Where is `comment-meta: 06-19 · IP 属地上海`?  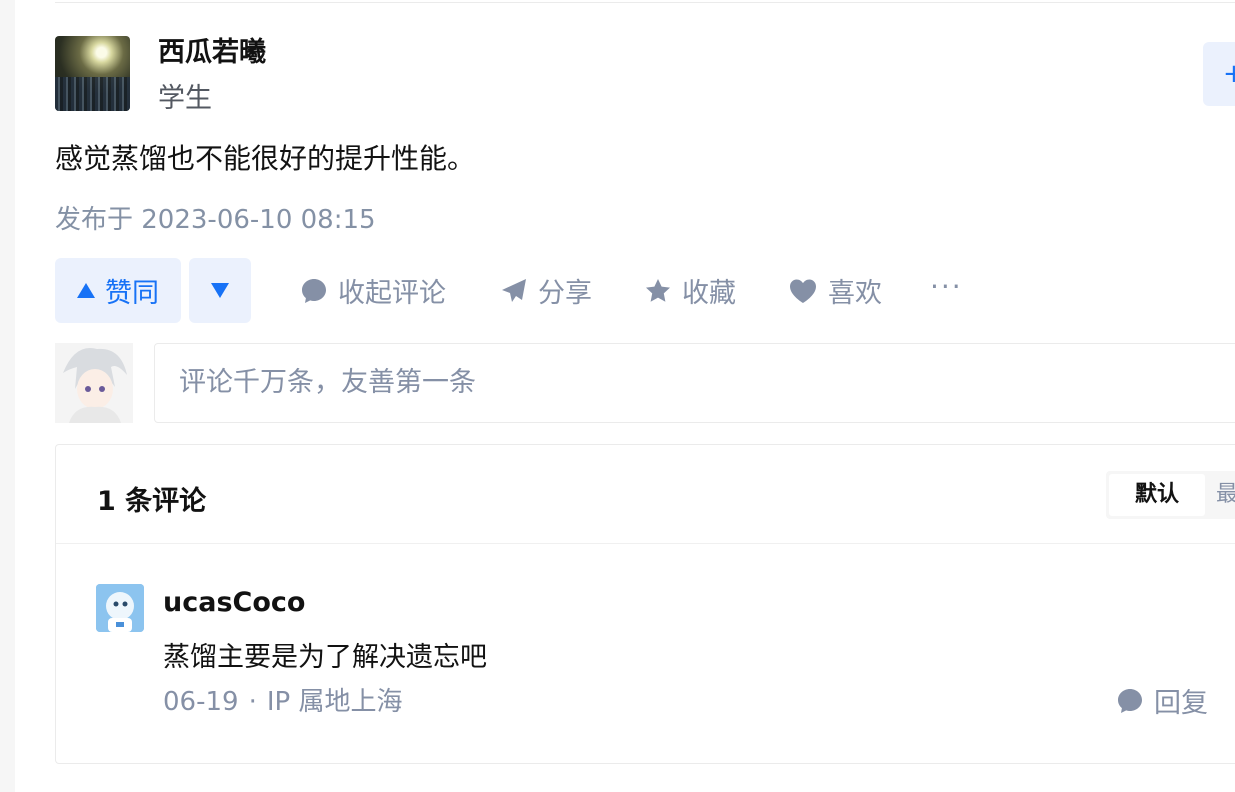 comment-meta: 06-19 · IP 属地上海 is located at coordinates (282, 699).